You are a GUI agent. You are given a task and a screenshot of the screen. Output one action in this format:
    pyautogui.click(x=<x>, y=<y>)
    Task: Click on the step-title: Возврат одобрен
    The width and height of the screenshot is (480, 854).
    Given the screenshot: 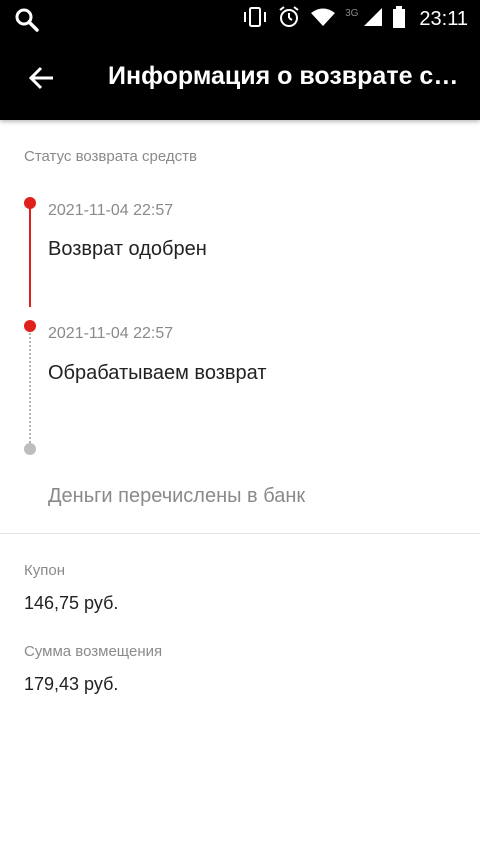 What is the action you would take?
    pyautogui.click(x=127, y=249)
    